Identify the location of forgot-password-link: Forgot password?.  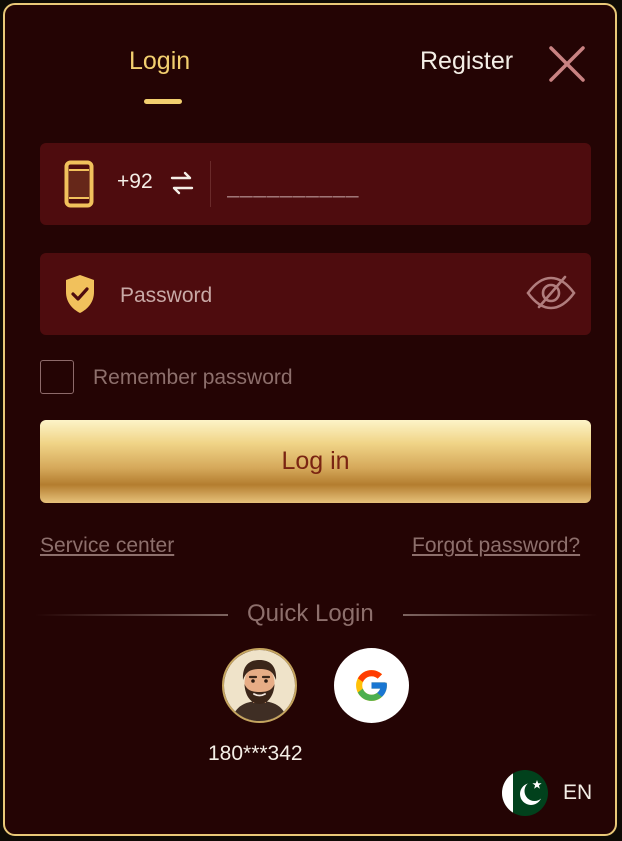
(496, 546).